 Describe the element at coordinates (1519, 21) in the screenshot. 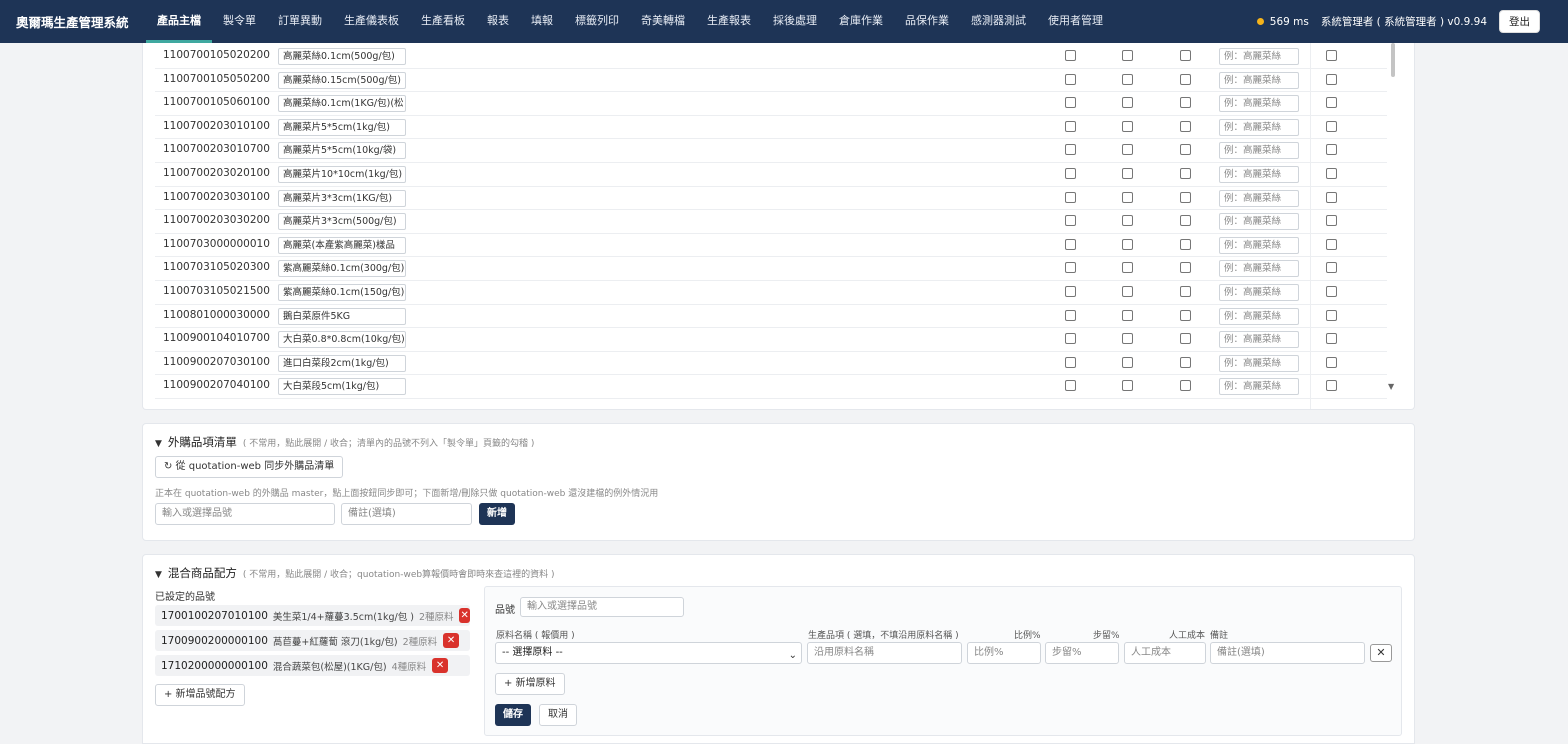

I see `logout-button: 登出` at that location.